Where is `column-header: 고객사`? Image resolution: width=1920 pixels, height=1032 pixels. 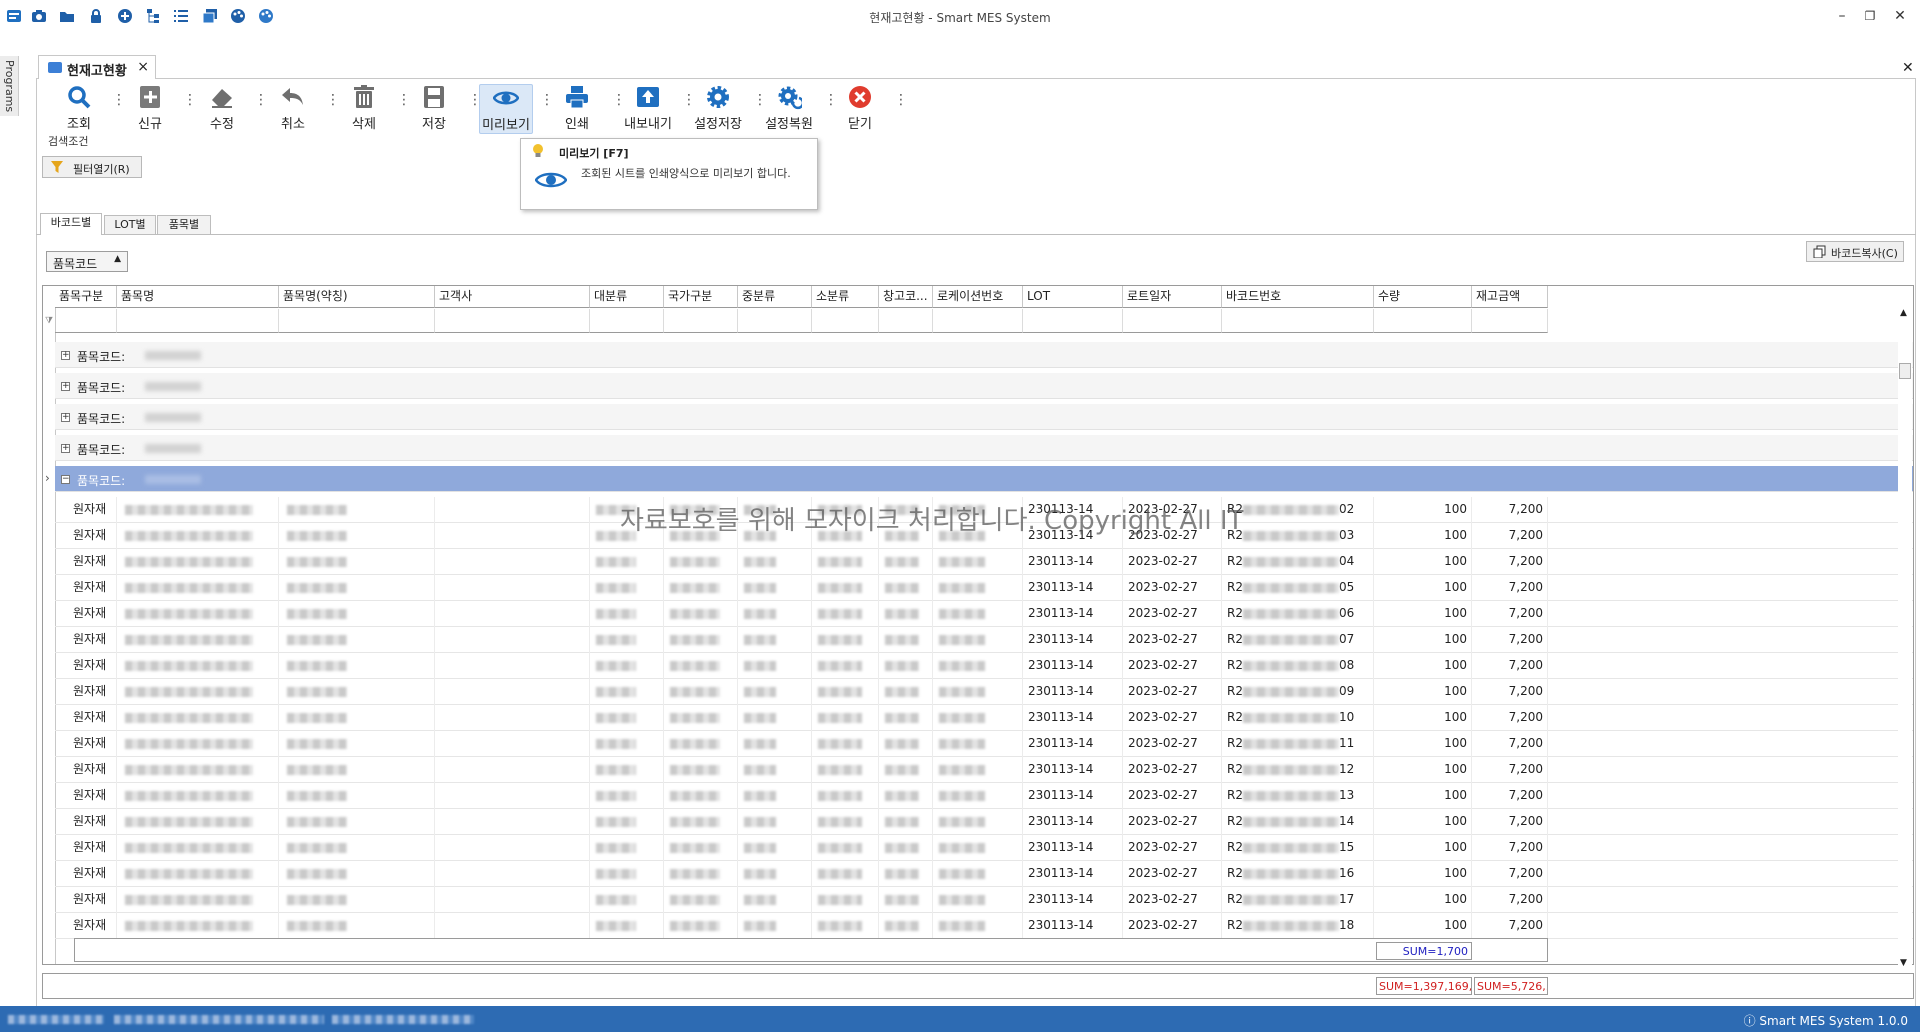
column-header: 고객사 is located at coordinates (512, 297).